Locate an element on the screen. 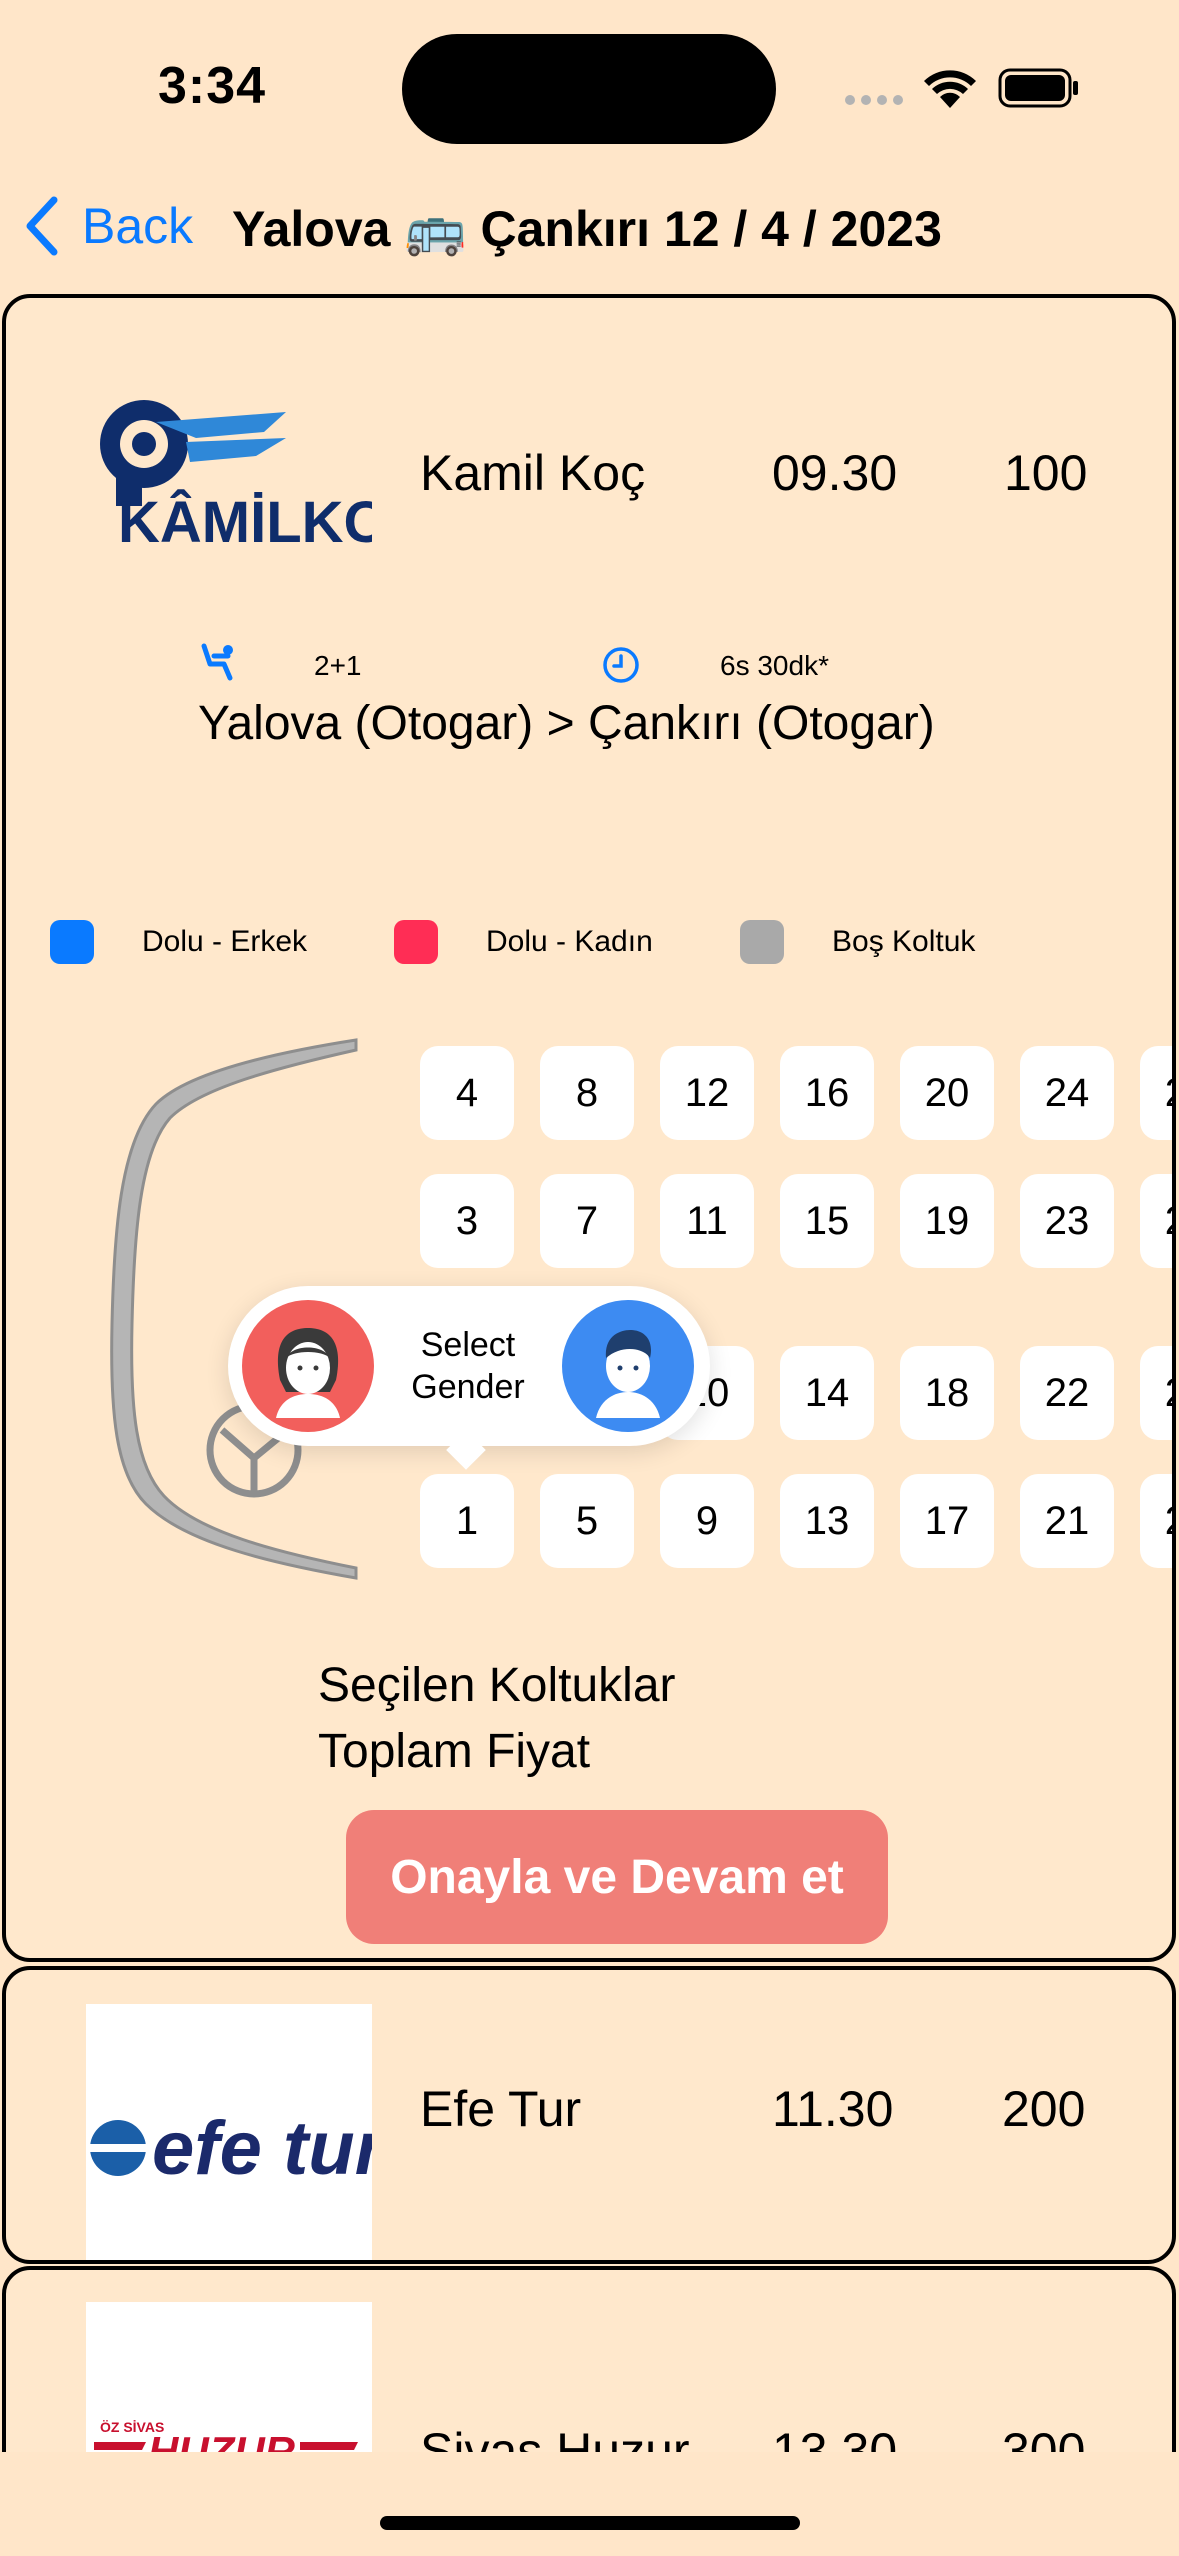 Image resolution: width=1179 pixels, height=2556 pixels. legend-item-female: Dolu - Kadın is located at coordinates (523, 942).